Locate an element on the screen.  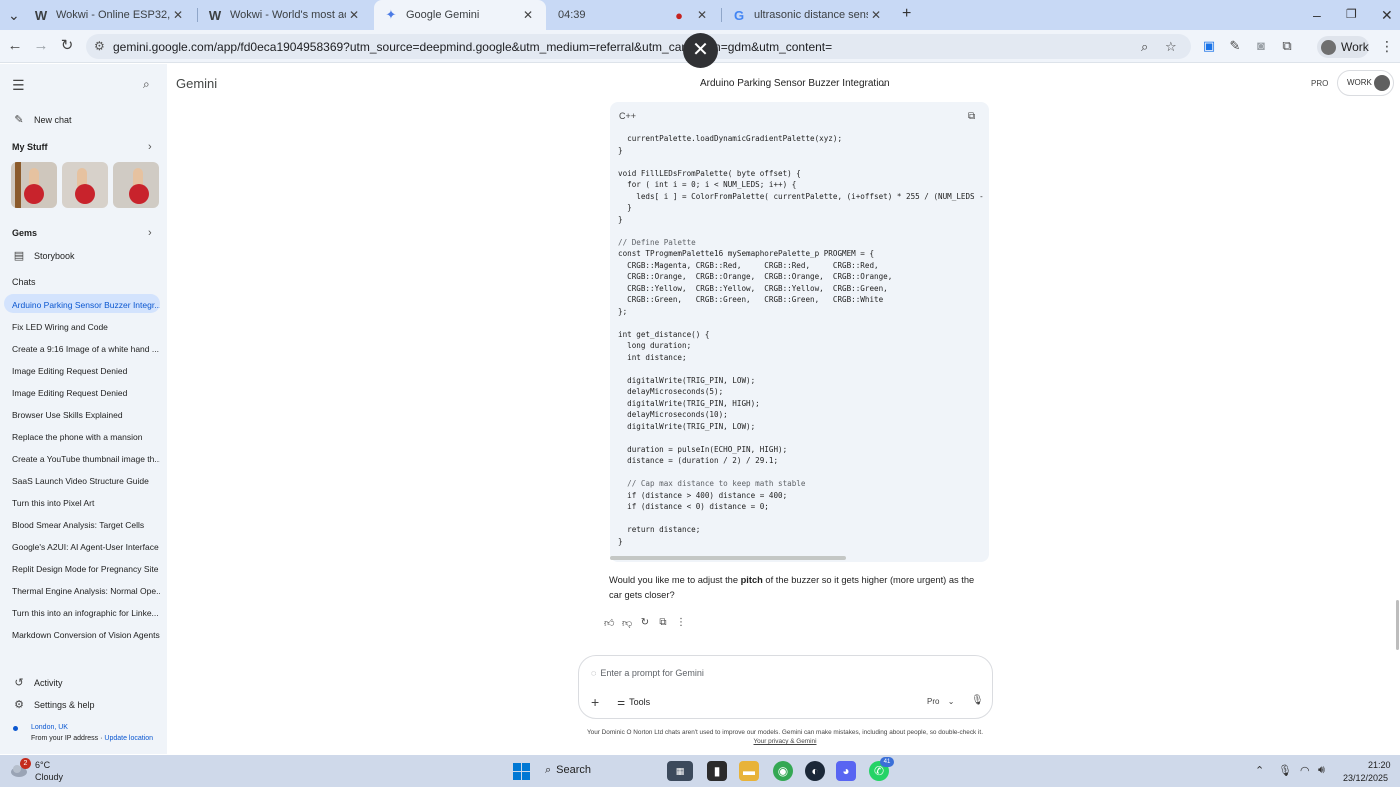
code-line: // Define Palette is located at coordinates (657, 242).